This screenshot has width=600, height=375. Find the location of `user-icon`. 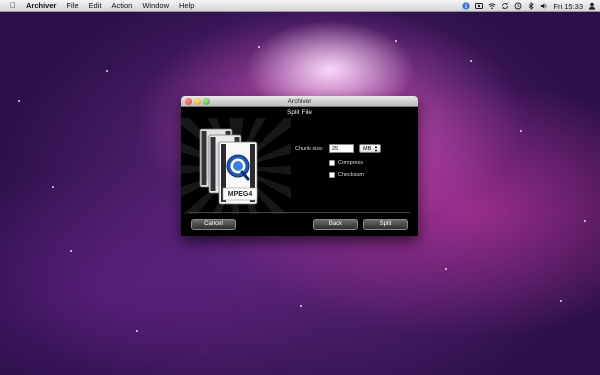

user-icon is located at coordinates (592, 6).